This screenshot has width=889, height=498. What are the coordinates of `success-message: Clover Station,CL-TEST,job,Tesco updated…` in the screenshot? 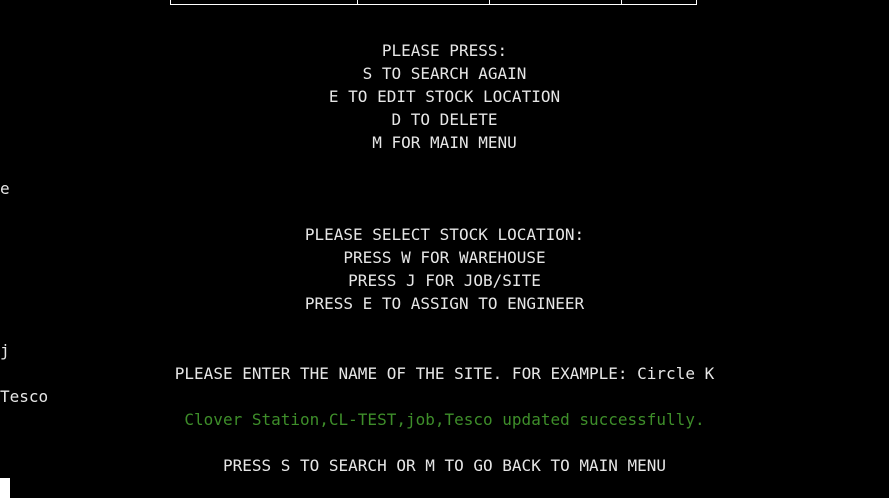 It's located at (444, 419).